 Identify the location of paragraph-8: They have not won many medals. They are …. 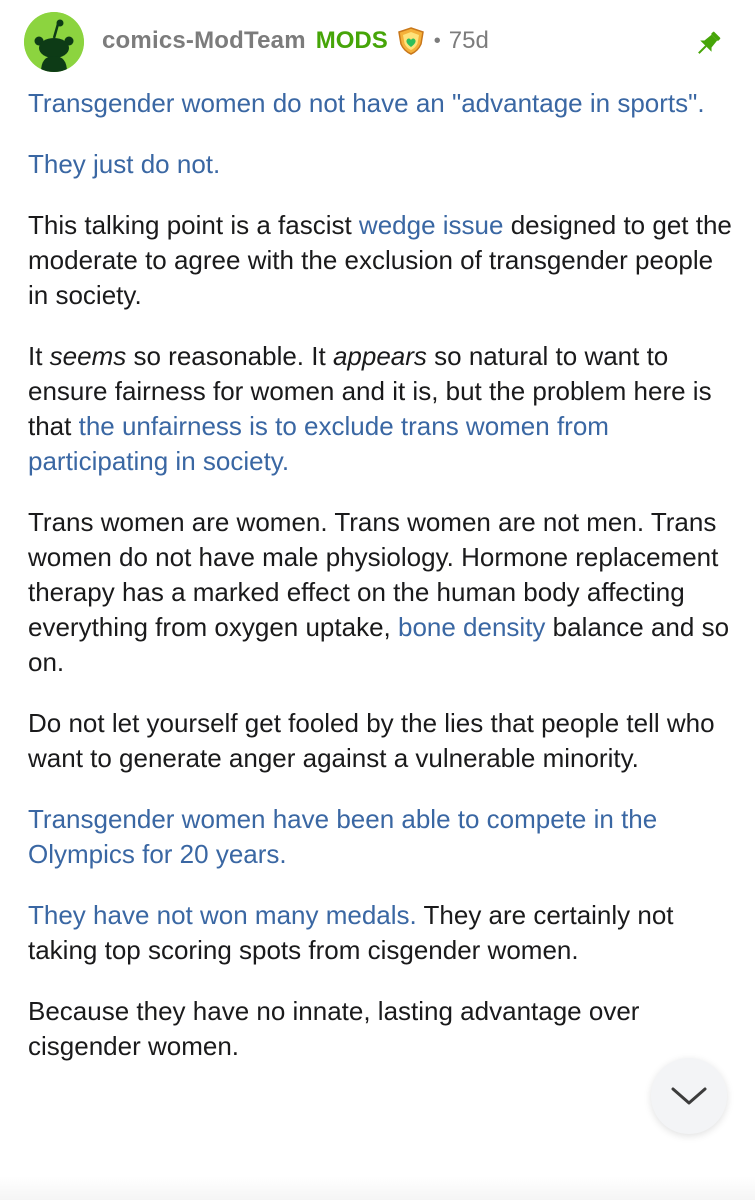
(380, 933).